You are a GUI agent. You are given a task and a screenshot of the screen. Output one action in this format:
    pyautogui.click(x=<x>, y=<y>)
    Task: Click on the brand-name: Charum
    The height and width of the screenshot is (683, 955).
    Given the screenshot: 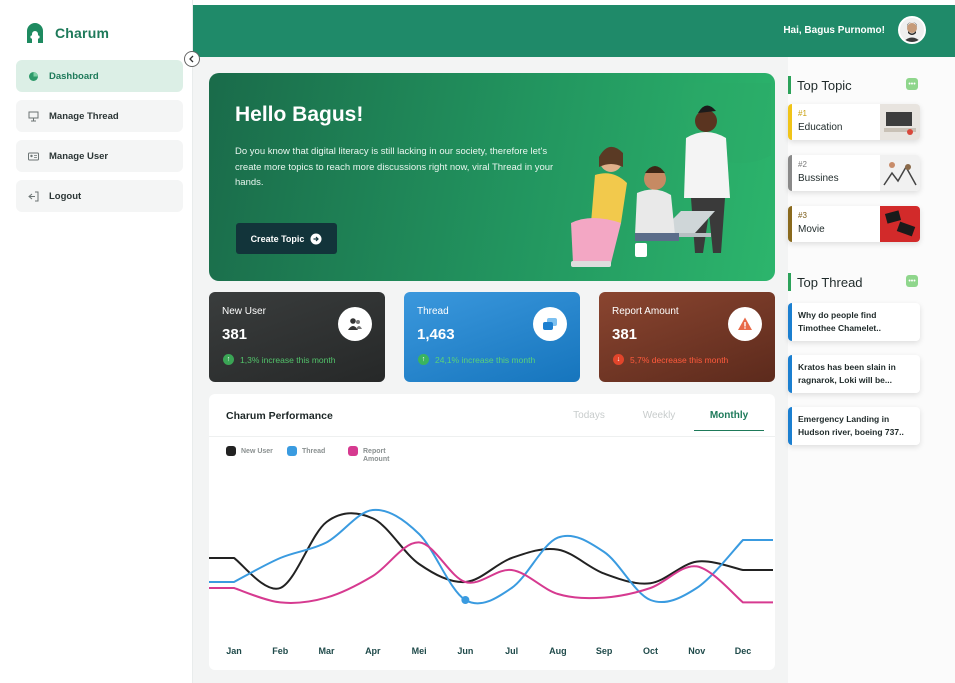 What is the action you would take?
    pyautogui.click(x=82, y=33)
    